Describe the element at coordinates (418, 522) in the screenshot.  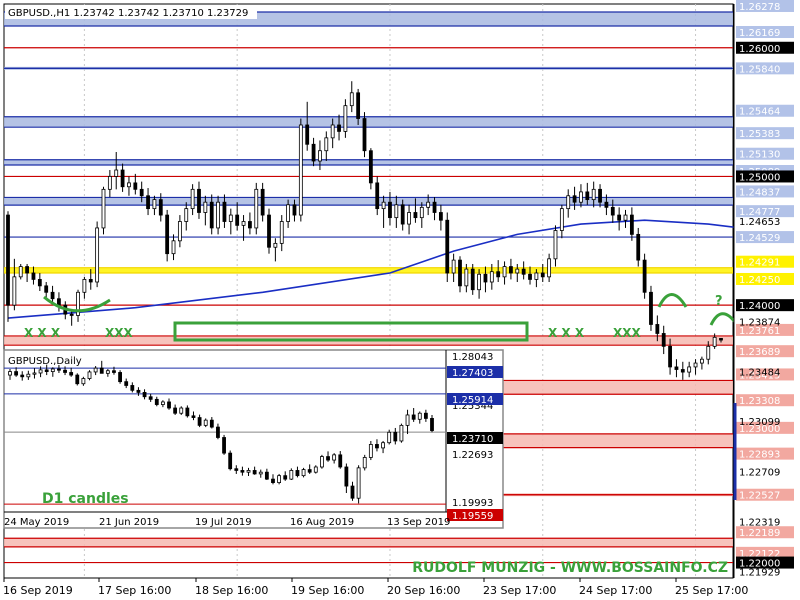
I see `inset-x-tick: 13 Sep 2019` at that location.